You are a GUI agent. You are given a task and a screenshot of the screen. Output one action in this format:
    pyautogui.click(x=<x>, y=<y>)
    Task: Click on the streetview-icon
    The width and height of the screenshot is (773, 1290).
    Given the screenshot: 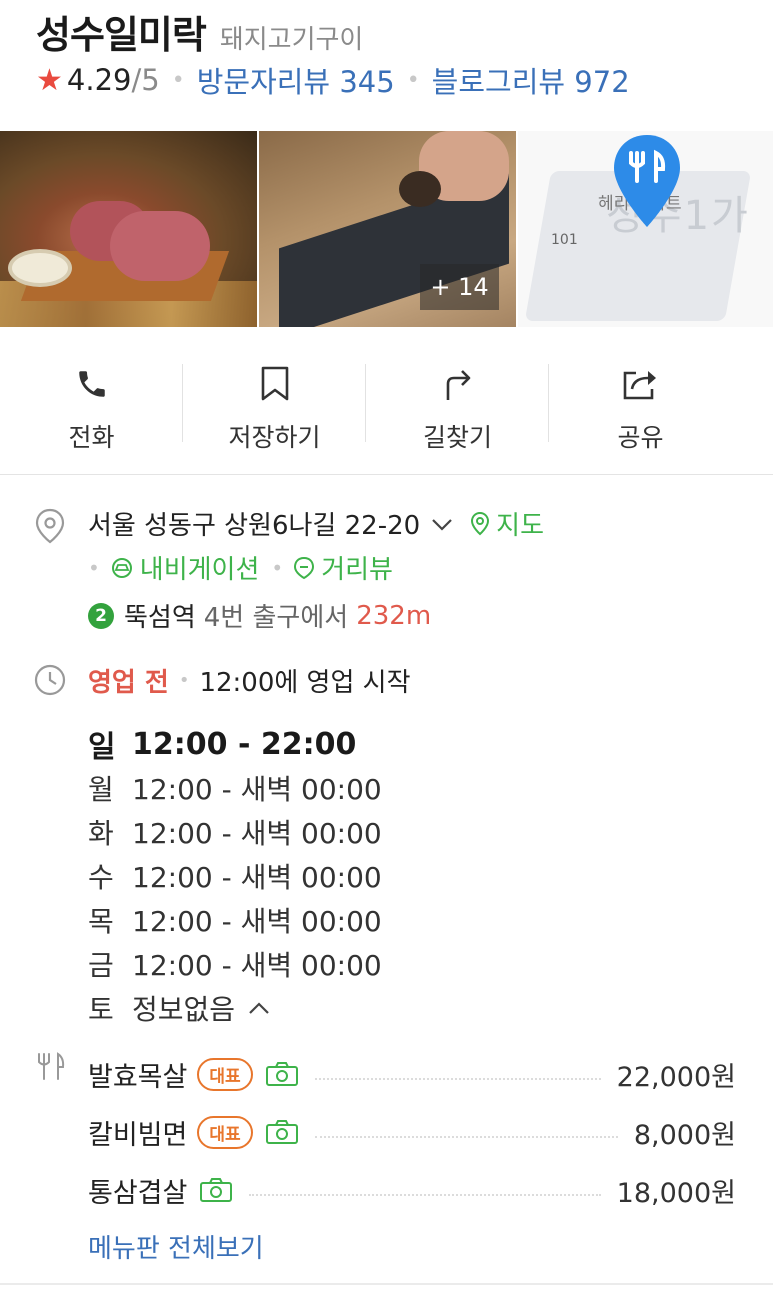 What is the action you would take?
    pyautogui.click(x=304, y=567)
    